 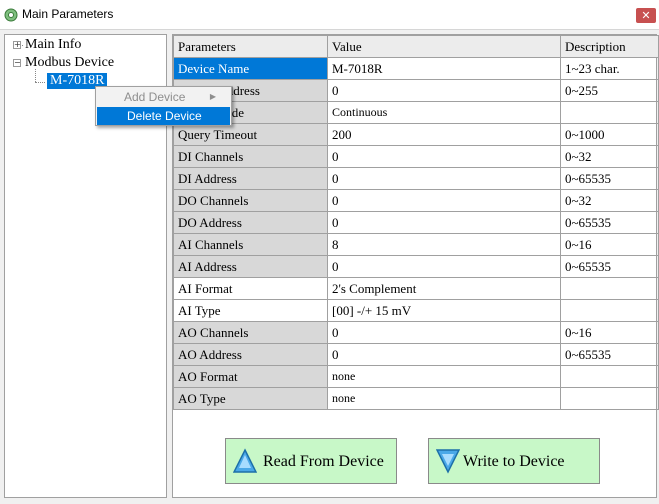 I want to click on param-cell: DI Address, so click(x=250, y=178).